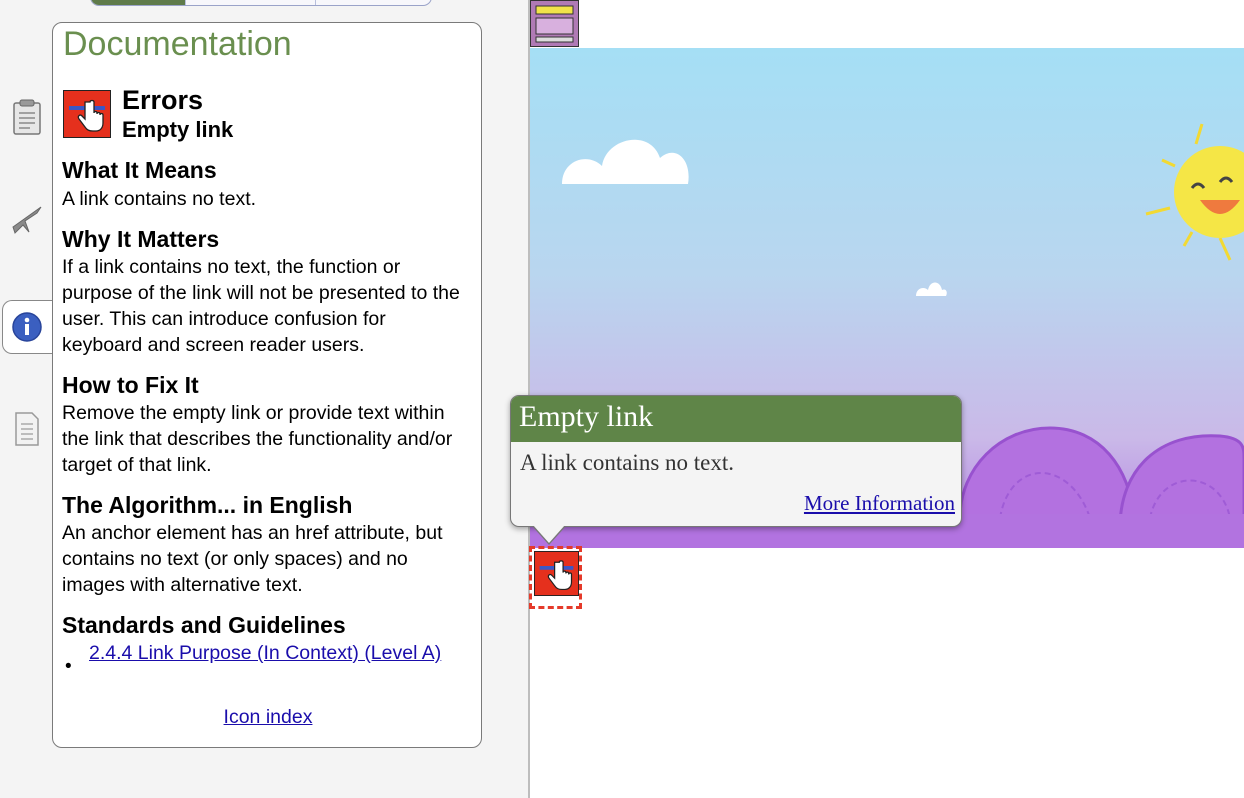 The image size is (1244, 798). I want to click on more-information-link: More Information, so click(879, 503).